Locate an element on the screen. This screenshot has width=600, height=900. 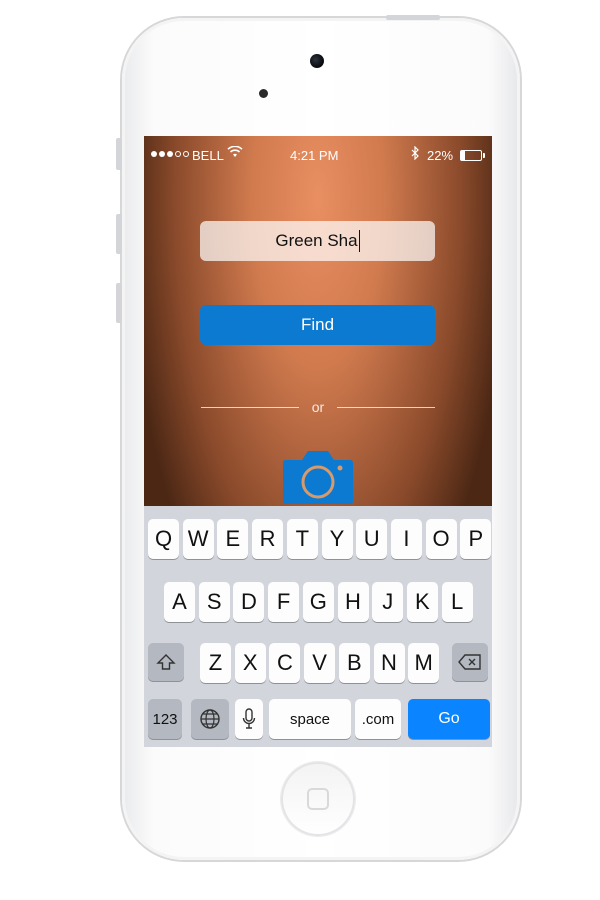
signal-strength-icon is located at coordinates (170, 154).